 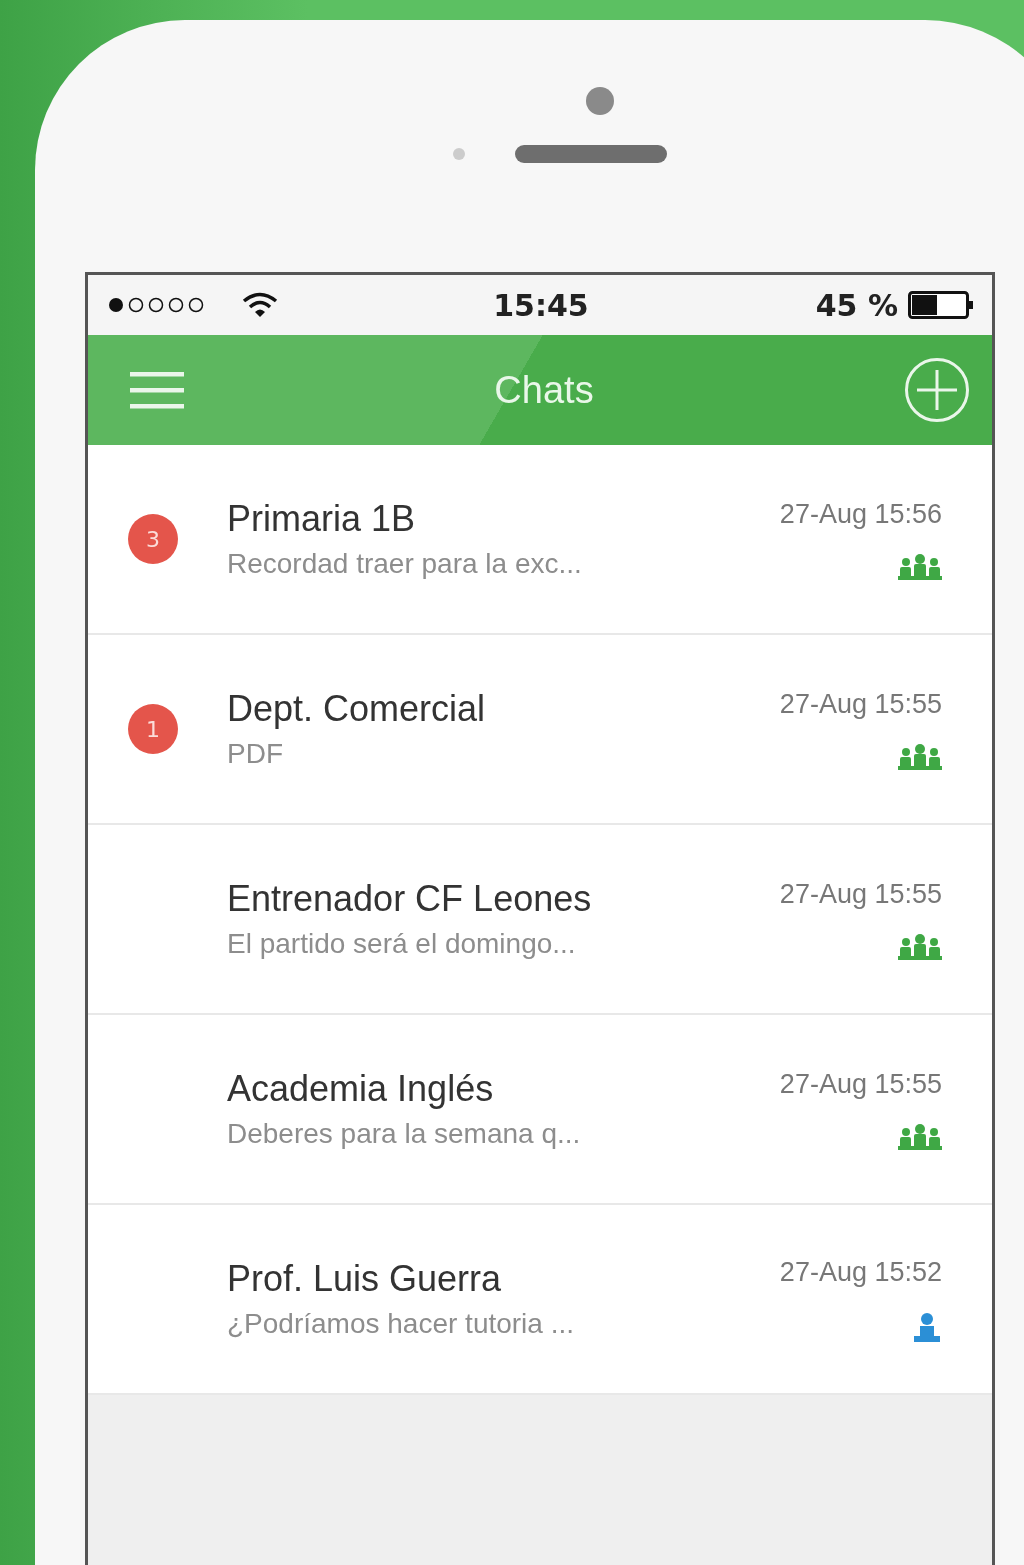 What do you see at coordinates (540, 1110) in the screenshot?
I see `chat-row: Academia Inglés Deberes para la semana q... 27-Aug 15:55` at bounding box center [540, 1110].